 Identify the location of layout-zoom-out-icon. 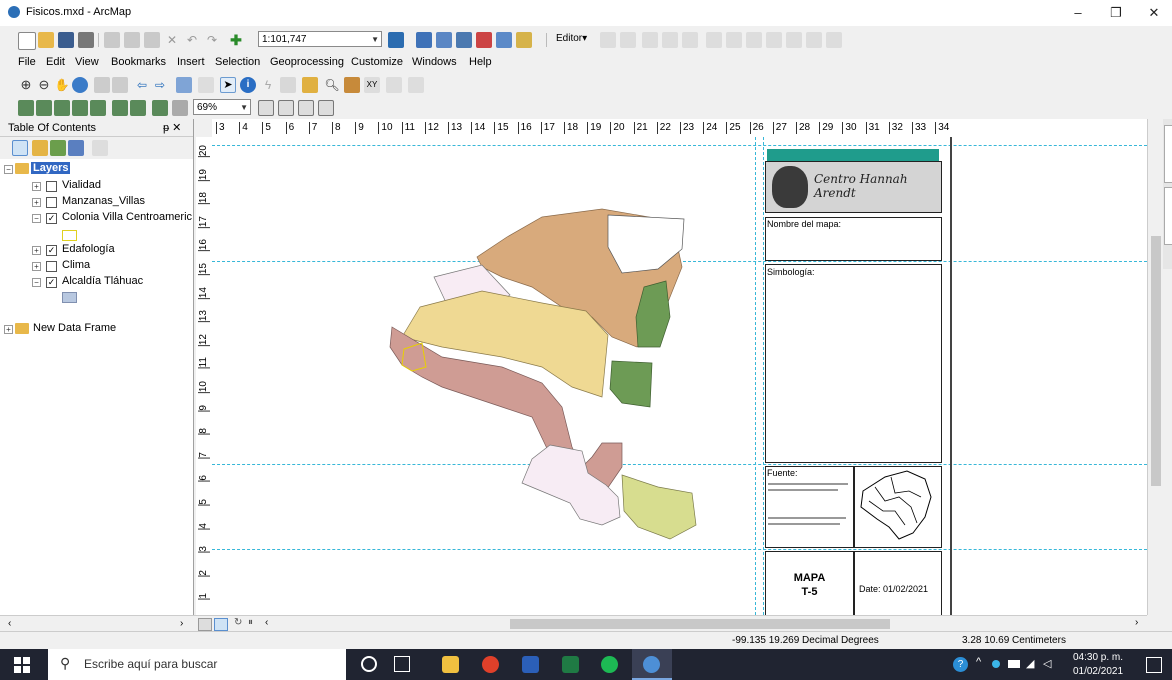
(44, 108).